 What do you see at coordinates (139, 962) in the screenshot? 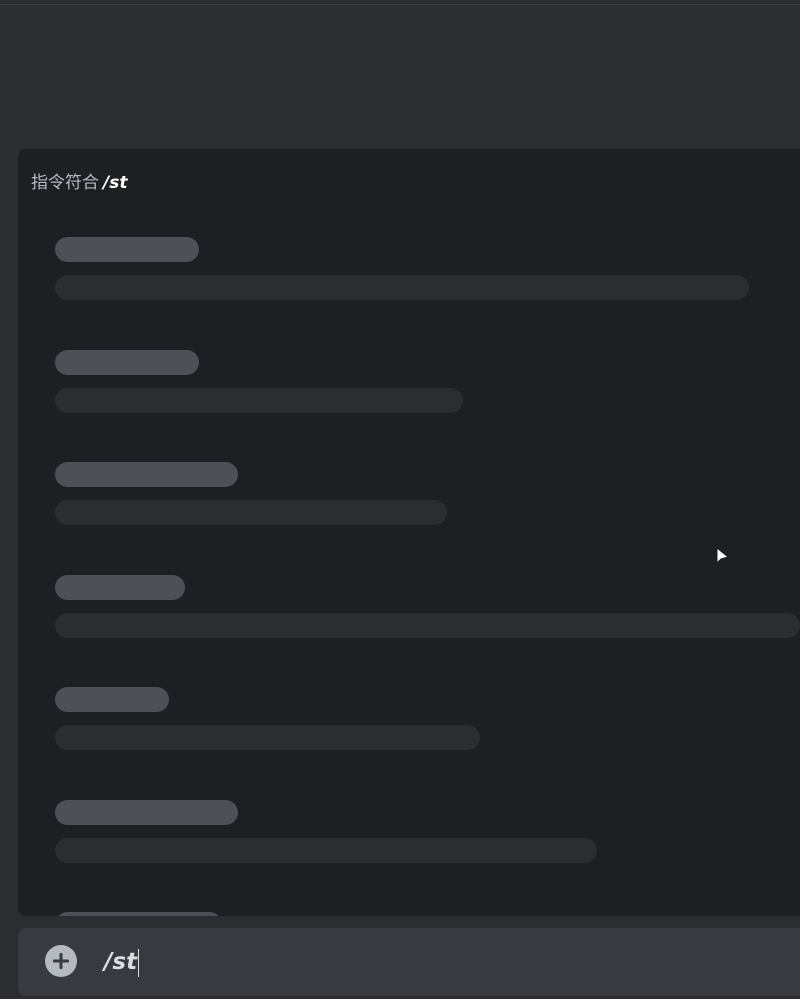
I see `text-caret` at bounding box center [139, 962].